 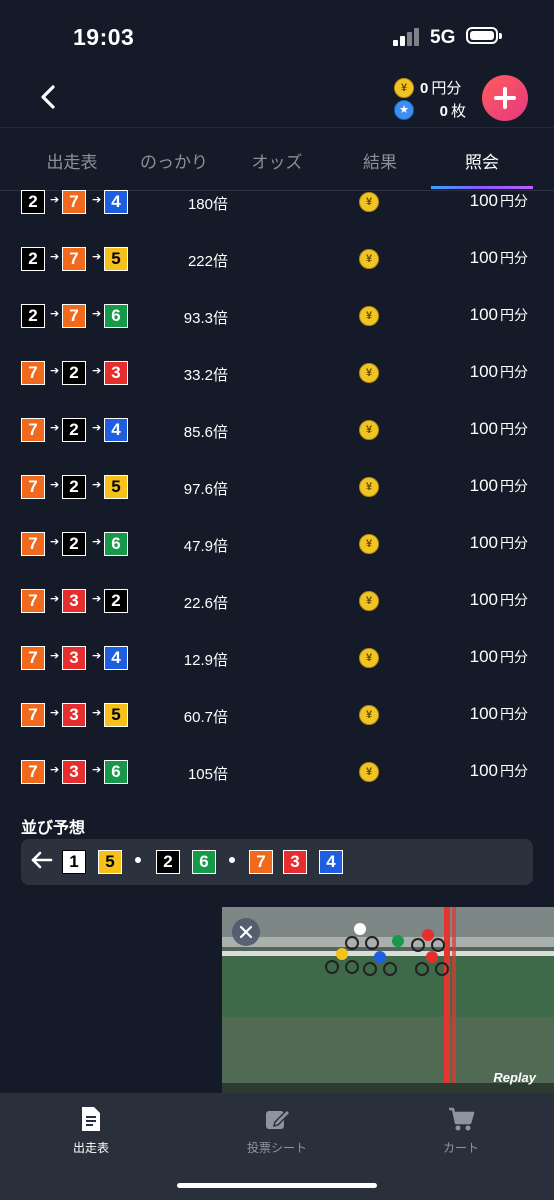 What do you see at coordinates (277, 560) in the screenshot?
I see `bet-row: 7 ➔ 2 ➔ 6 47.9倍 ¥100 円分` at bounding box center [277, 560].